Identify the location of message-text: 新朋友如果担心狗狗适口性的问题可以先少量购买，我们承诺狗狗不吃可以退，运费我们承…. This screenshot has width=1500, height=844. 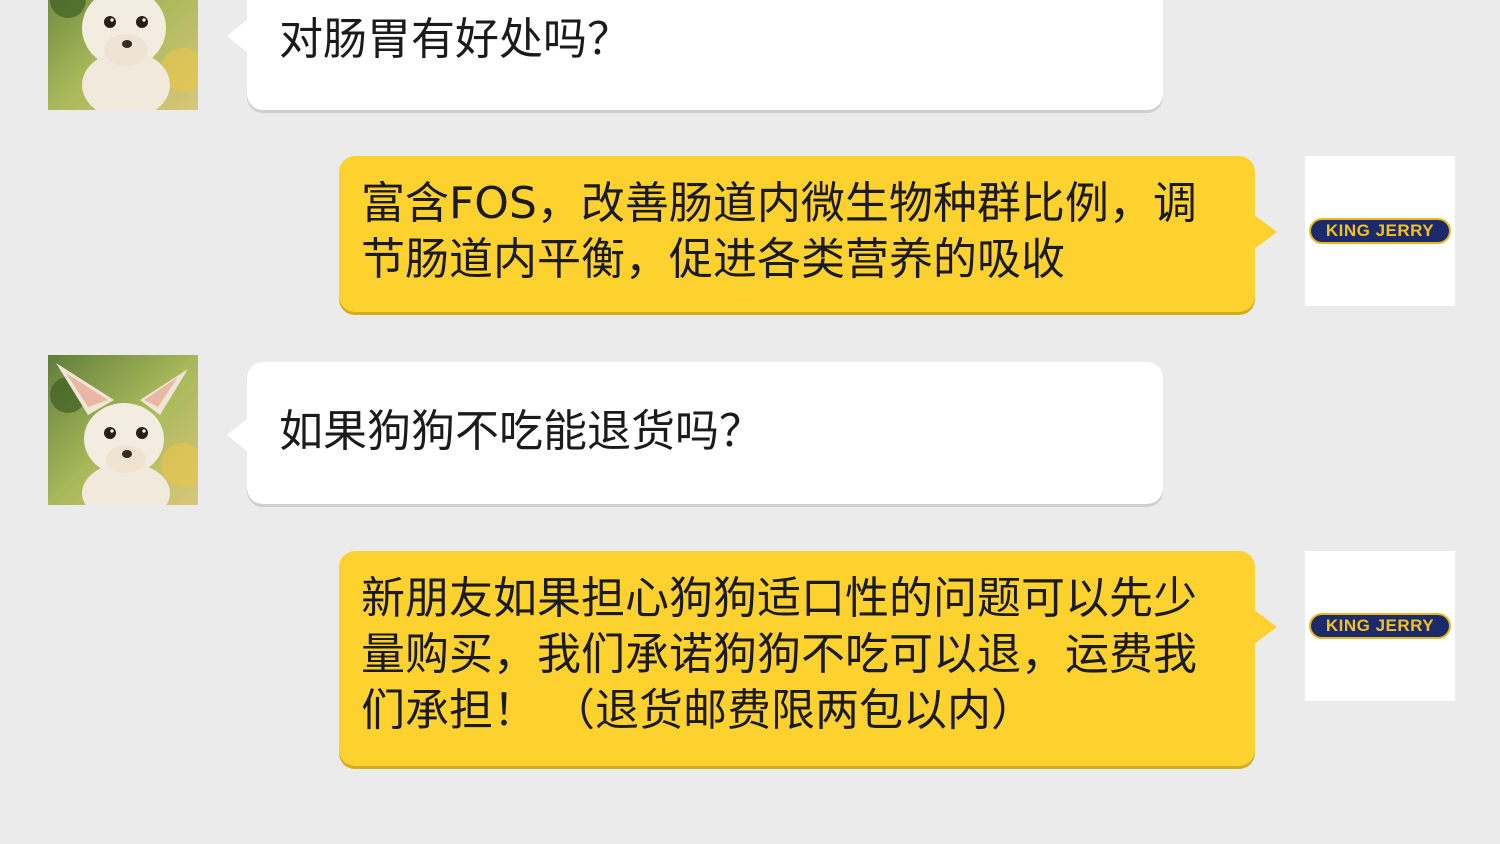
(779, 654).